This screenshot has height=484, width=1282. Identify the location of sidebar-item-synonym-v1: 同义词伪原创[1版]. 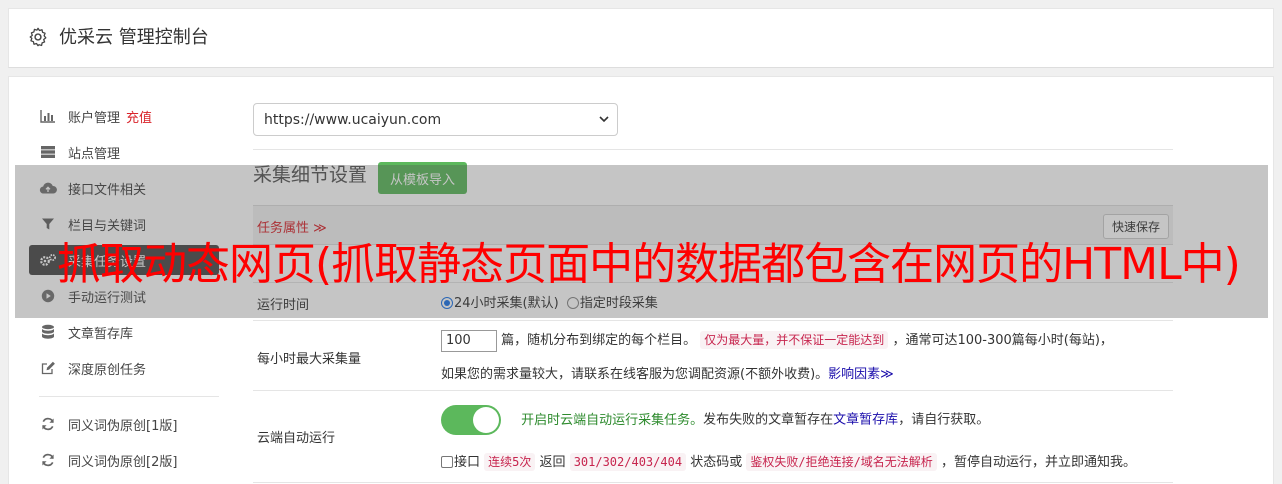
(124, 424).